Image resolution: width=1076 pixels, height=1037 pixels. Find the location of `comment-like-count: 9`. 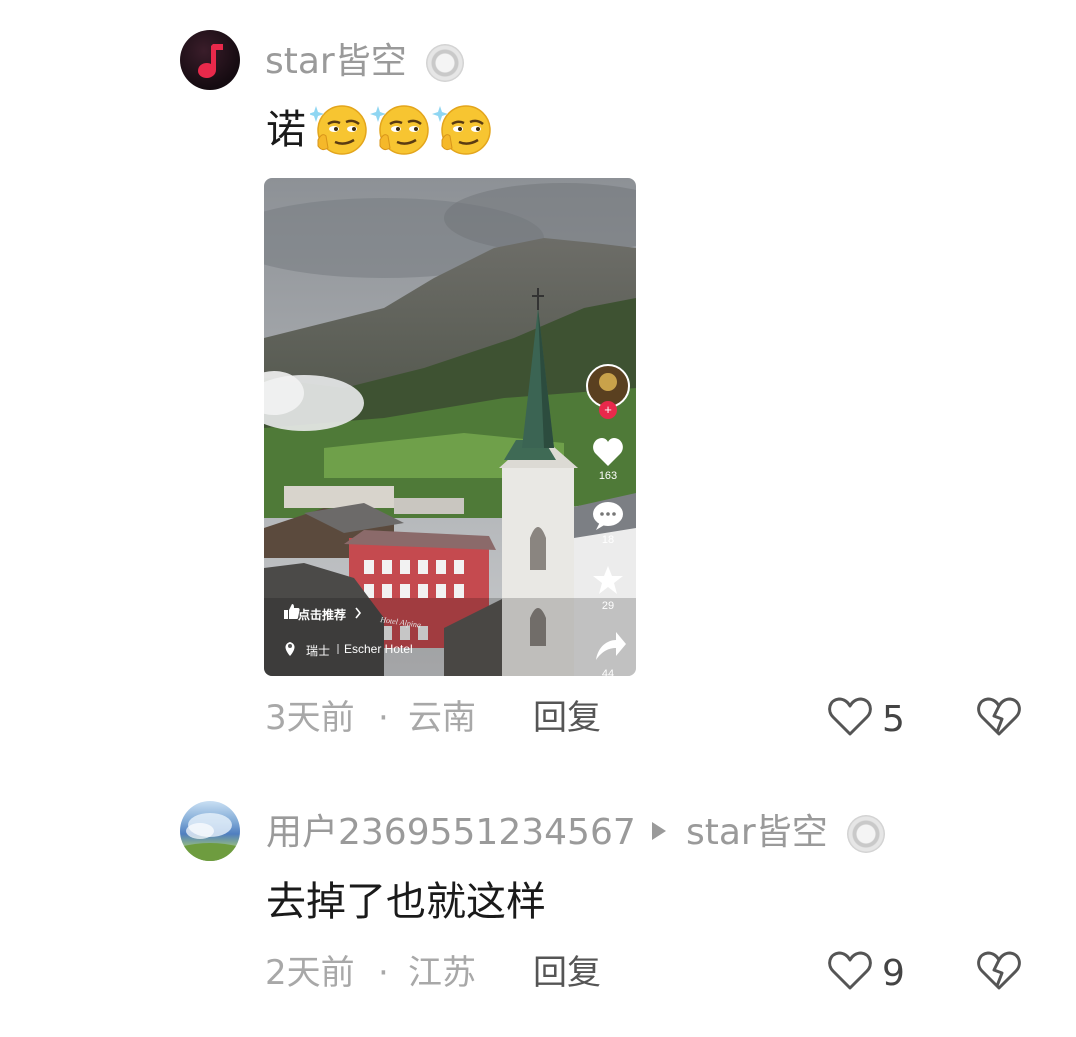

comment-like-count: 9 is located at coordinates (893, 973).